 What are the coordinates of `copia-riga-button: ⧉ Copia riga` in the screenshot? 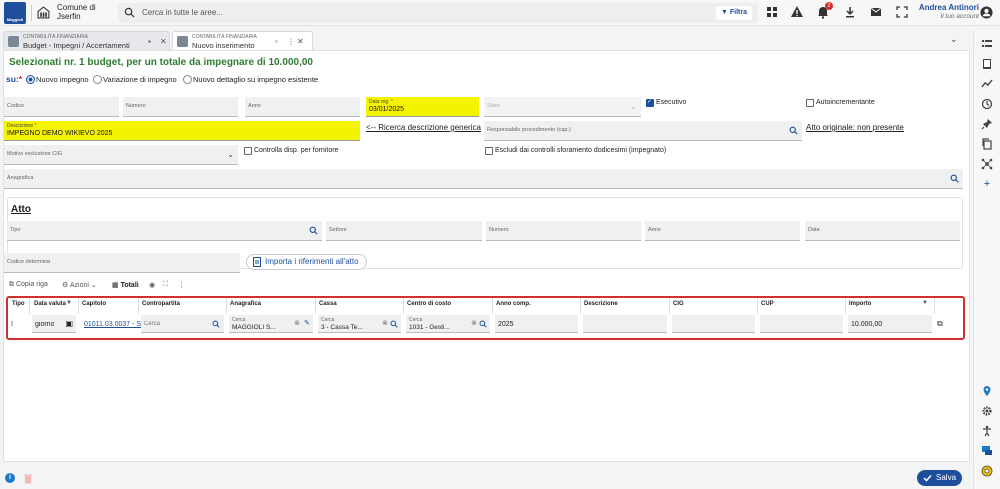 It's located at (28, 285).